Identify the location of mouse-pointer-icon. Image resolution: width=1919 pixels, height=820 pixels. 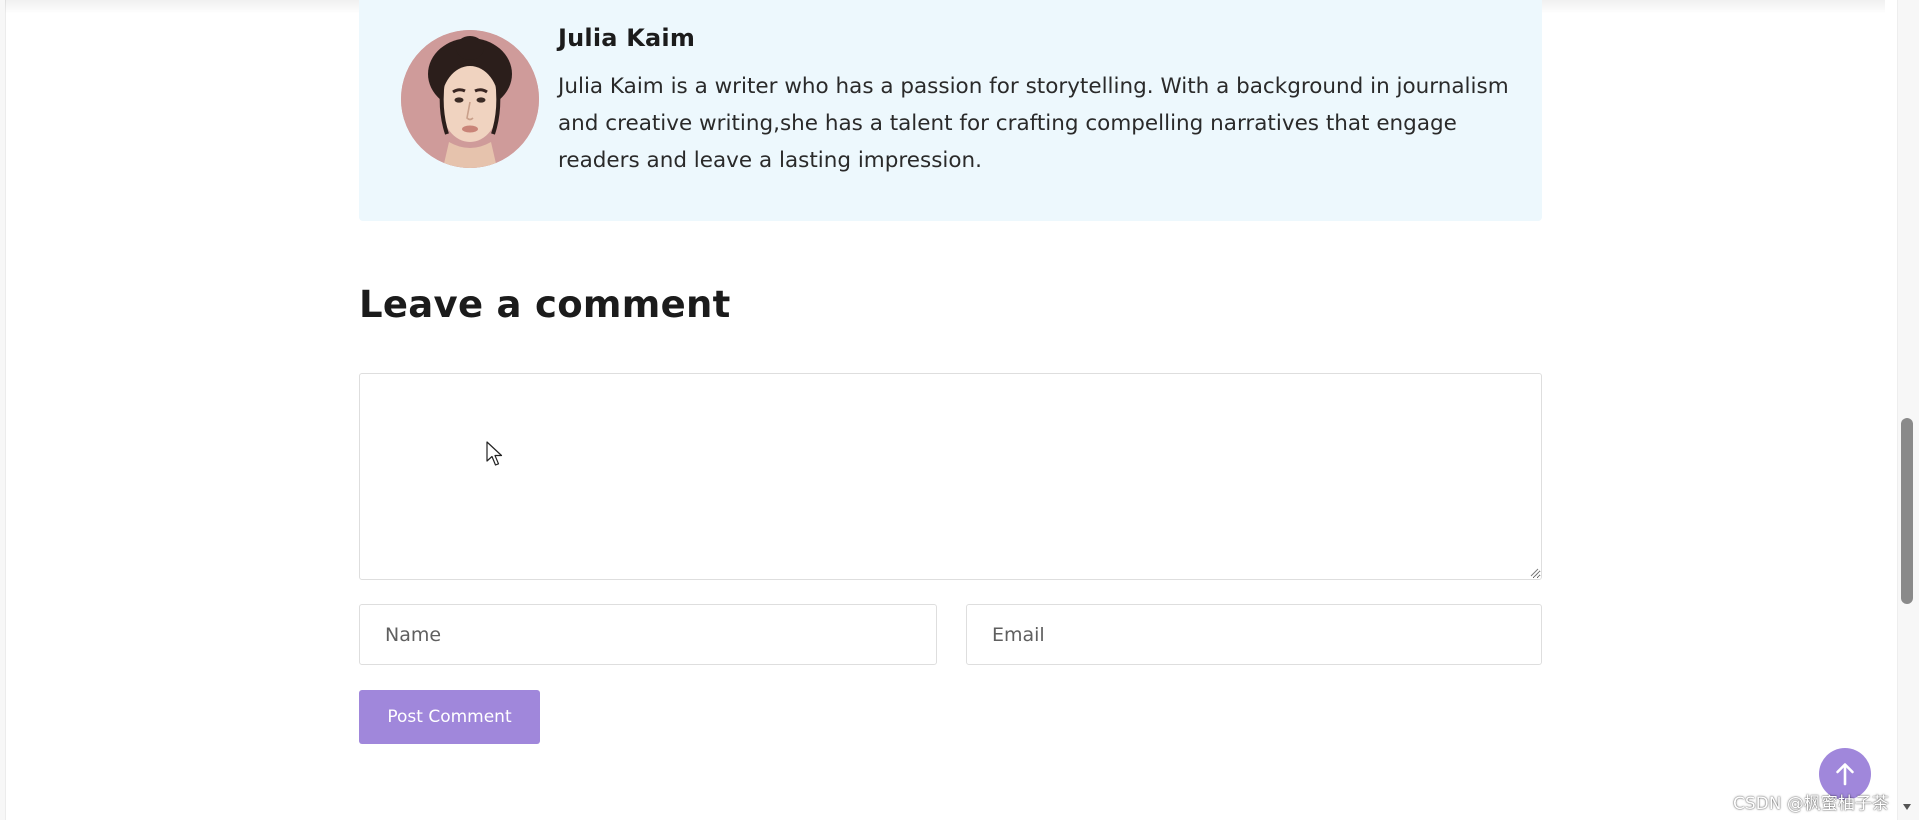
(494, 453).